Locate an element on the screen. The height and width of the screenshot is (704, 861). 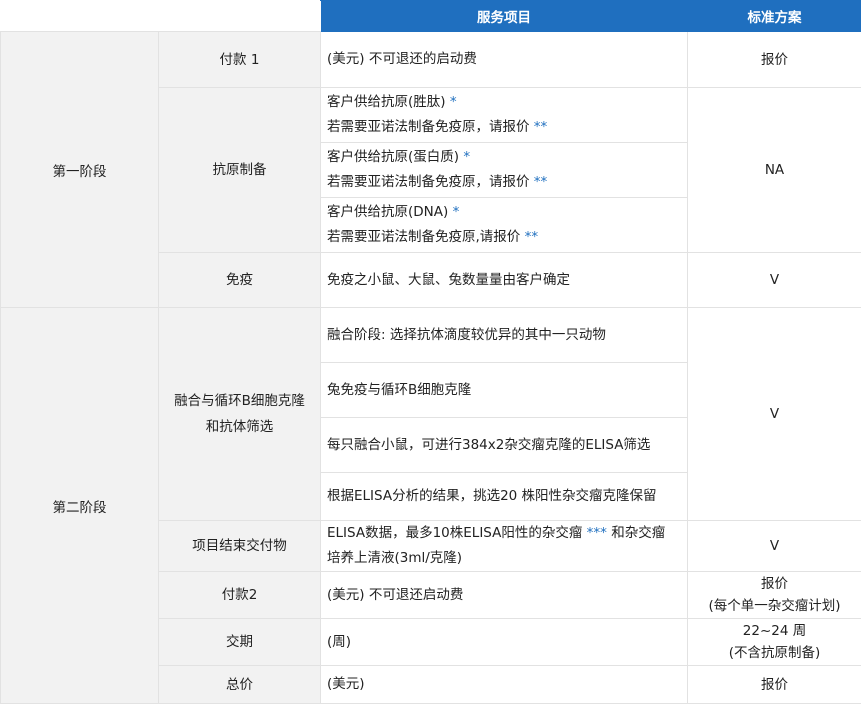
payment1-plan: 报价 is located at coordinates (774, 60).